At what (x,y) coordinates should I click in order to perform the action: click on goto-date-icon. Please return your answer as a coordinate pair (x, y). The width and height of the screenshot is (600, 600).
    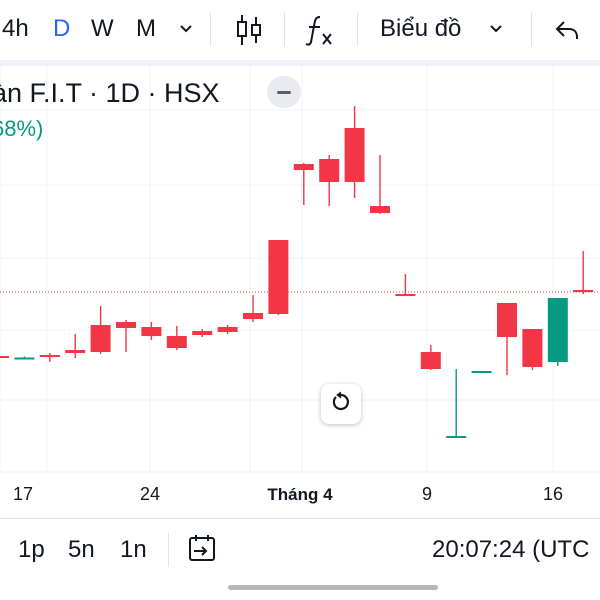
    Looking at the image, I should click on (202, 551).